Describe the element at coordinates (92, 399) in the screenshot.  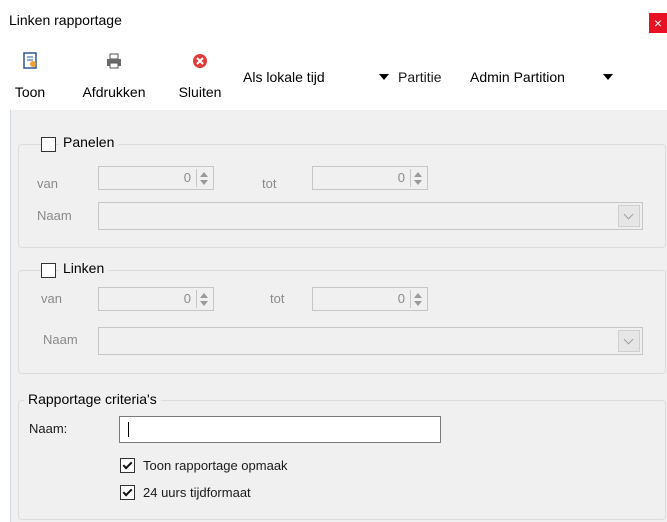
I see `criteria-title: Rapportage criteria's` at that location.